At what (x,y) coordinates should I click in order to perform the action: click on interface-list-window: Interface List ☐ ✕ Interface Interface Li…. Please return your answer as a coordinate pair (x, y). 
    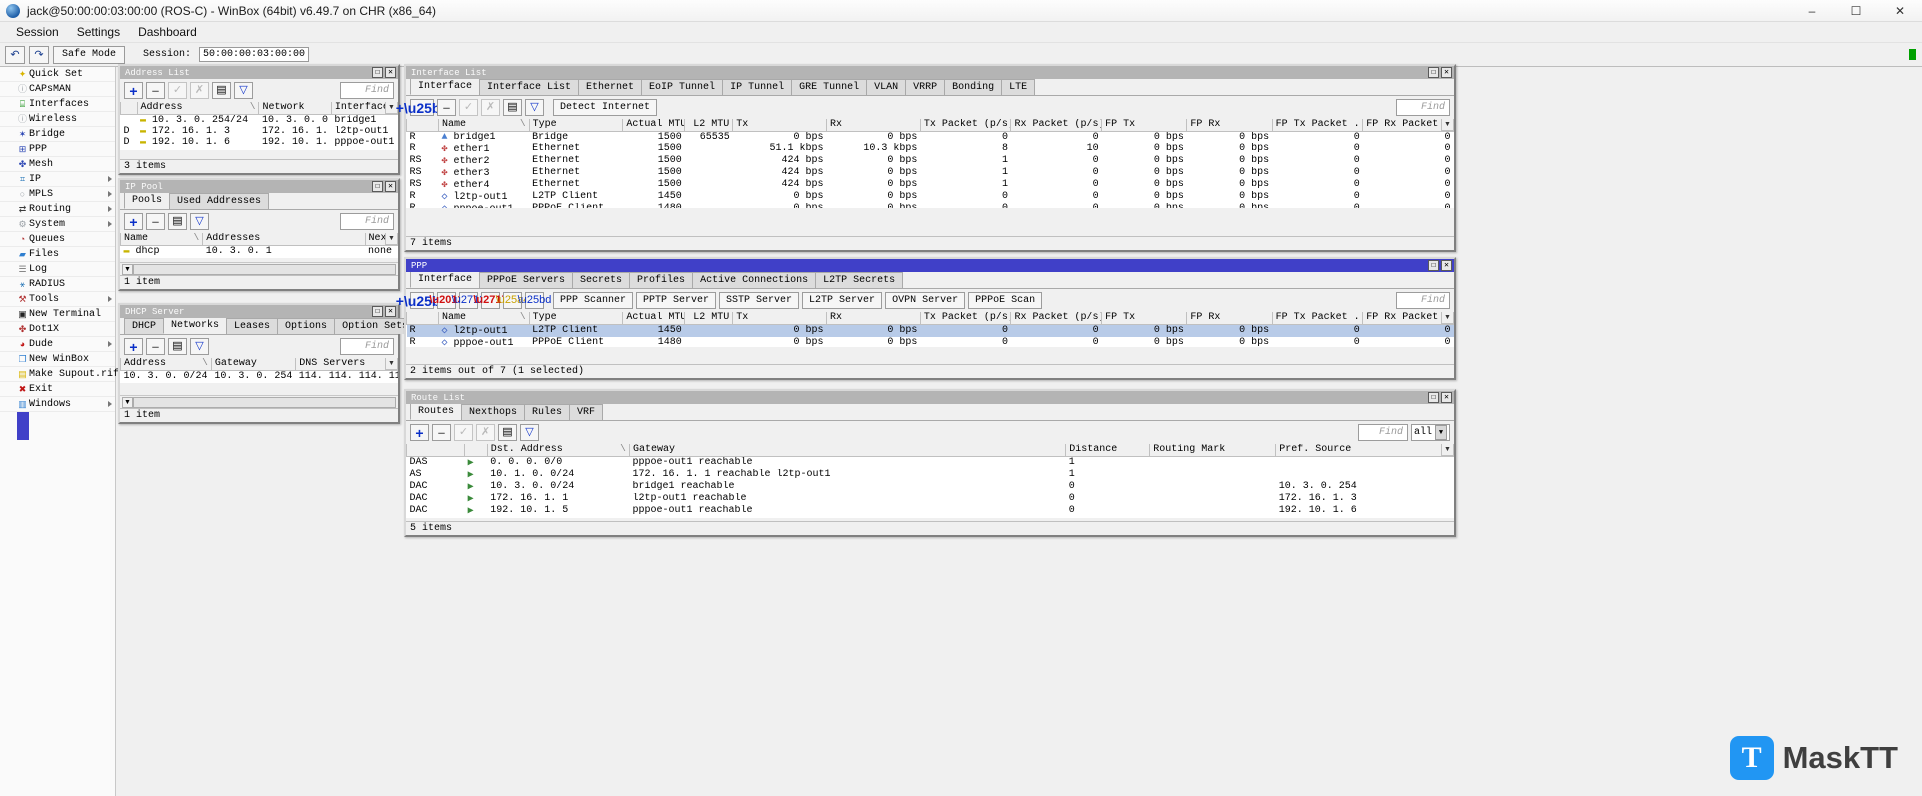
    Looking at the image, I should click on (926, 158).